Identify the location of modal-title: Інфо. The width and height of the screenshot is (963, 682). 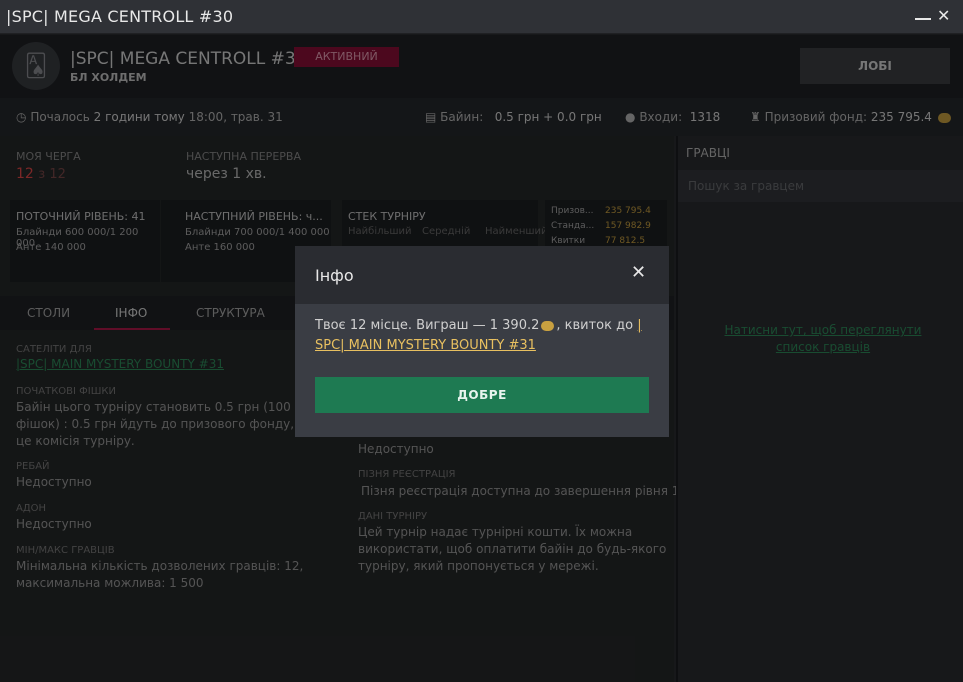
(334, 275).